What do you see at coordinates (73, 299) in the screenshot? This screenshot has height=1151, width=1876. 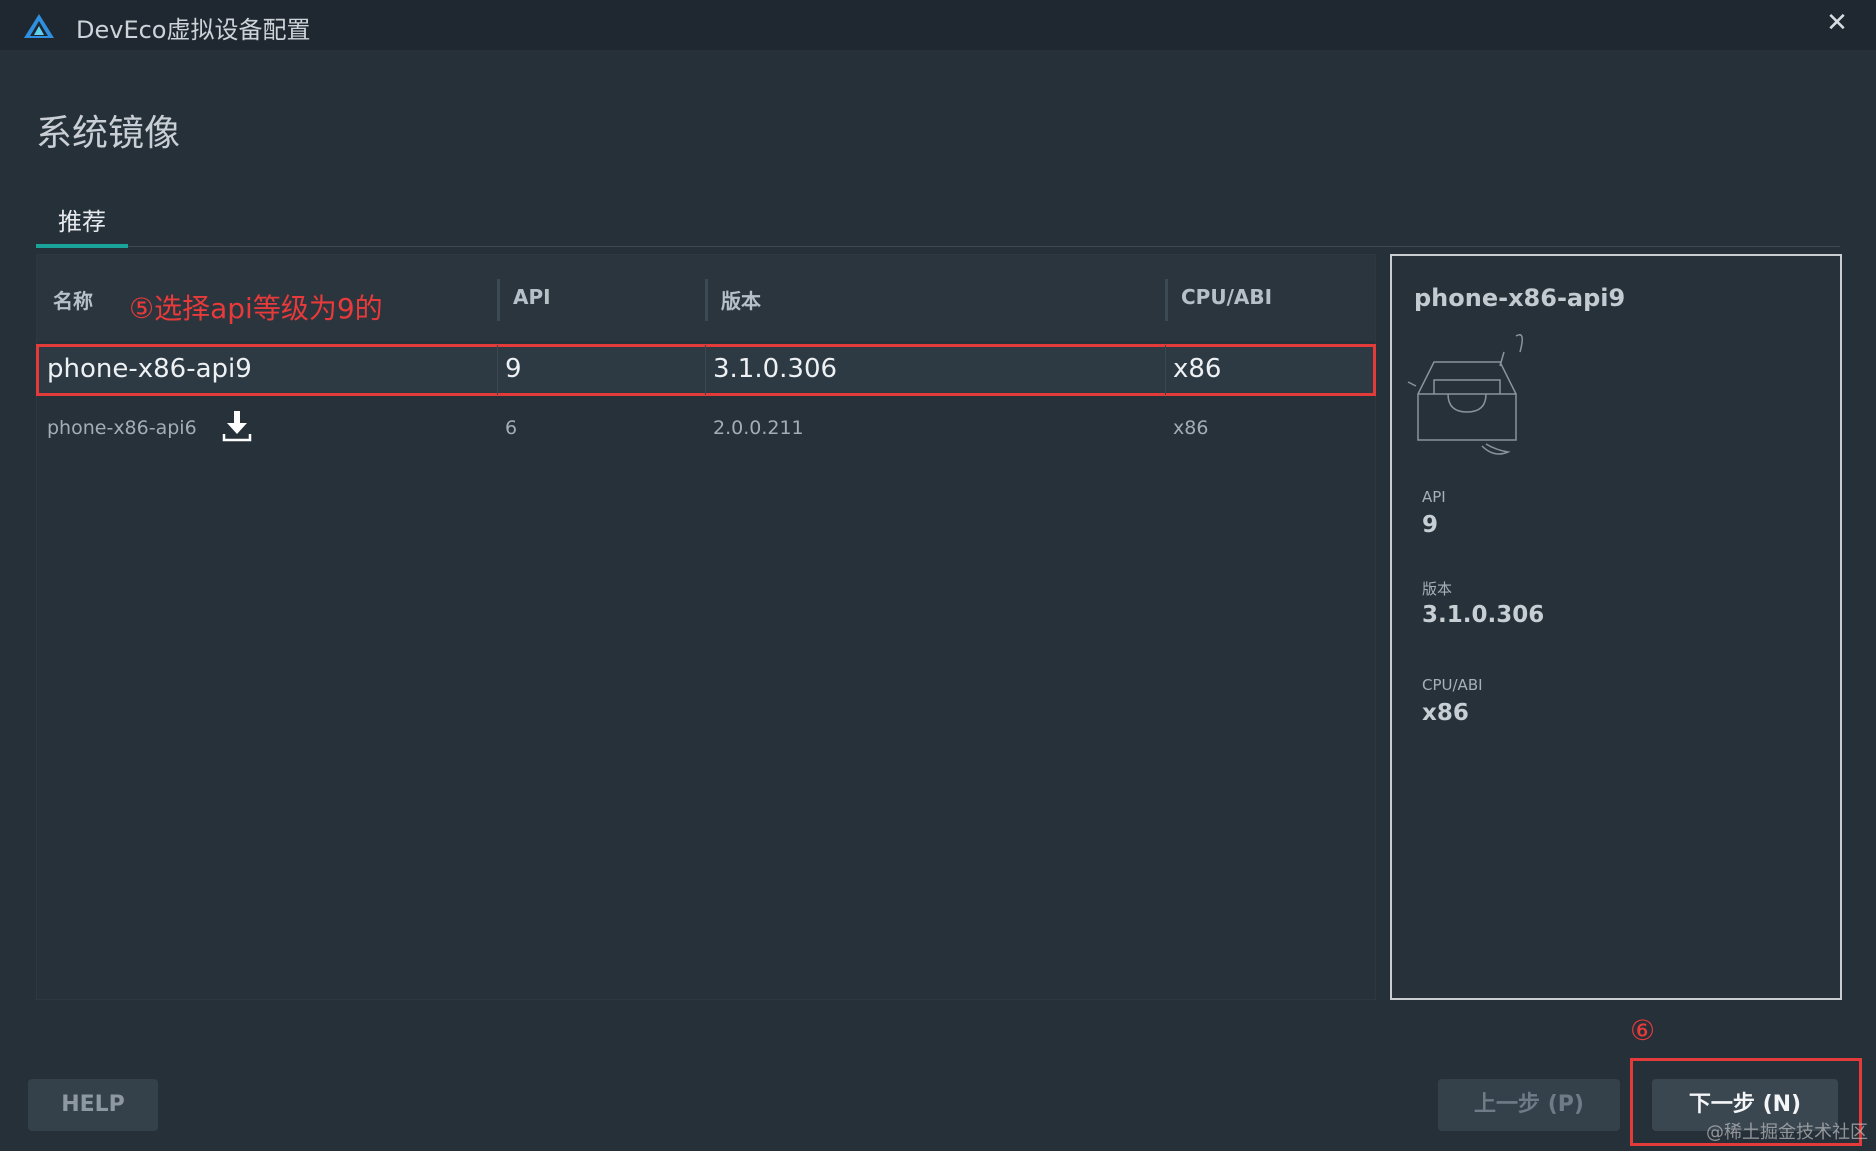 I see `column-header-name: 名称` at bounding box center [73, 299].